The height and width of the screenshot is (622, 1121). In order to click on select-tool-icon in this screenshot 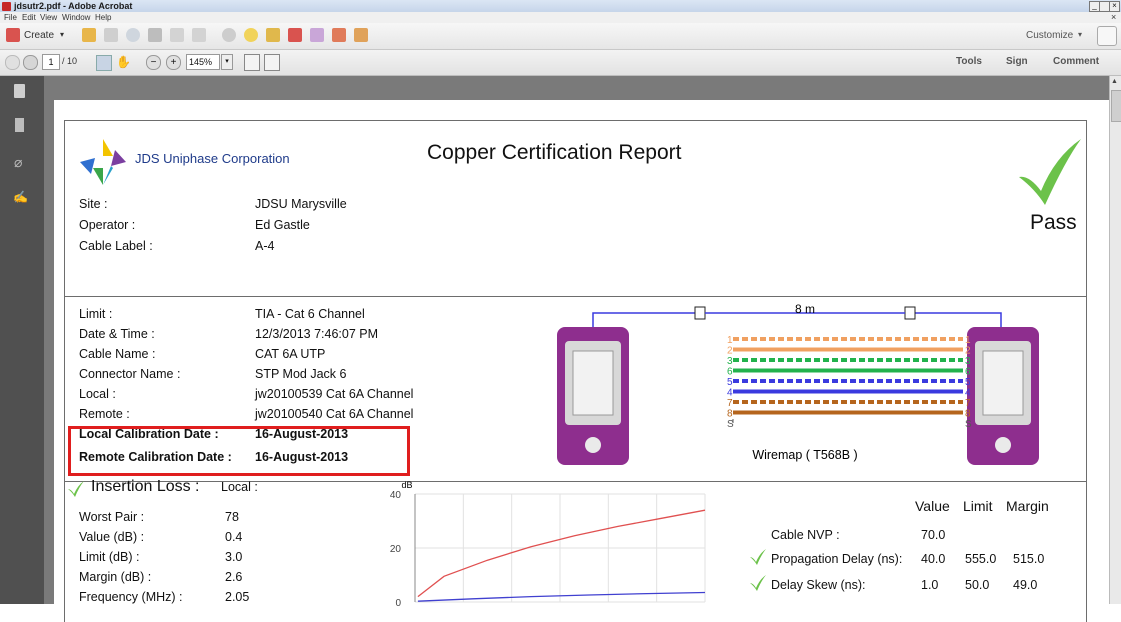, I will do `click(104, 63)`.